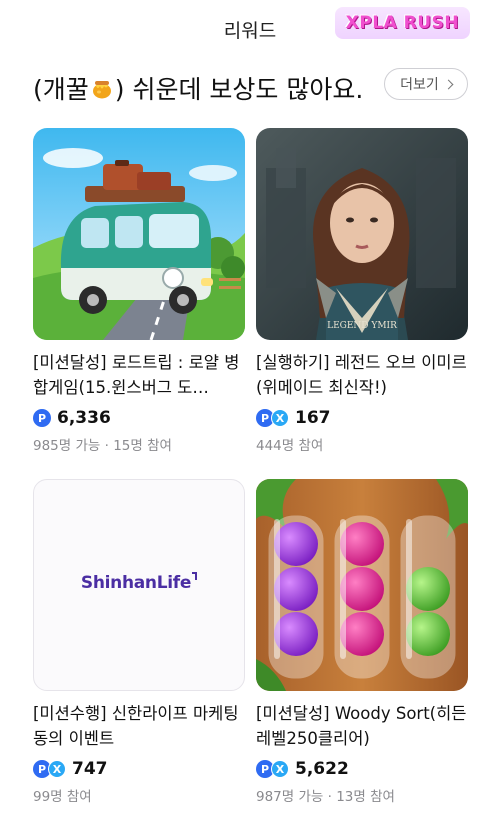 This screenshot has height=822, width=500. I want to click on reward-value: 6,336, so click(84, 418).